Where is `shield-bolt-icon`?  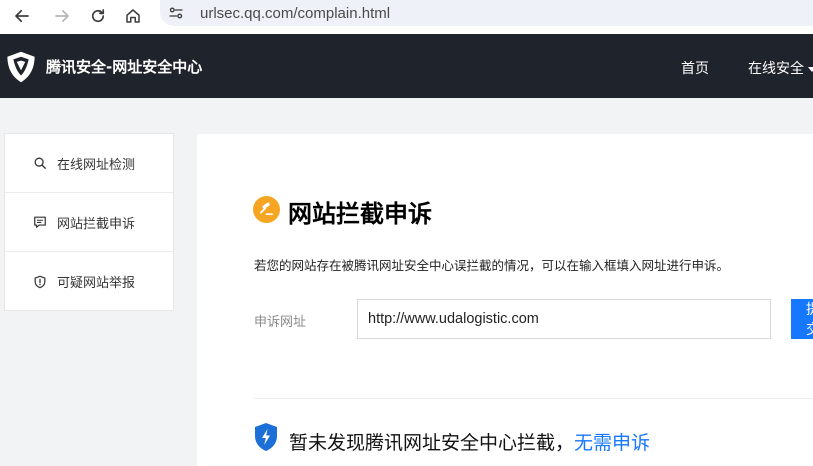 shield-bolt-icon is located at coordinates (266, 437).